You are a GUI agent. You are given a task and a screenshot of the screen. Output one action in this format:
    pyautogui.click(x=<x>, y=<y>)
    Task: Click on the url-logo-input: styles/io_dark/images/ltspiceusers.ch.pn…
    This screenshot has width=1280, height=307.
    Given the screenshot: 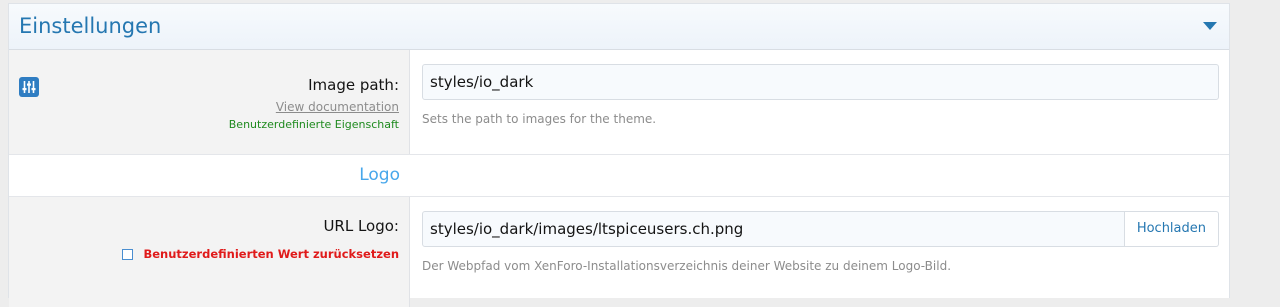 What is the action you would take?
    pyautogui.click(x=773, y=229)
    